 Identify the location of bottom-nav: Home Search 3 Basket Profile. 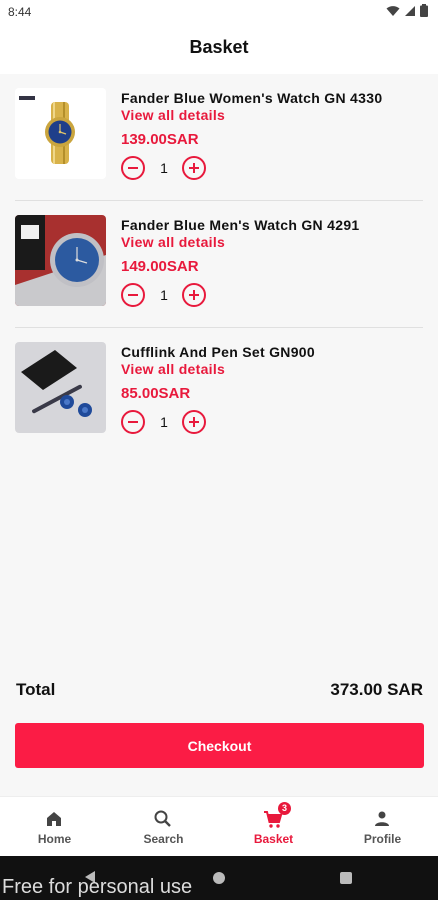
(219, 826).